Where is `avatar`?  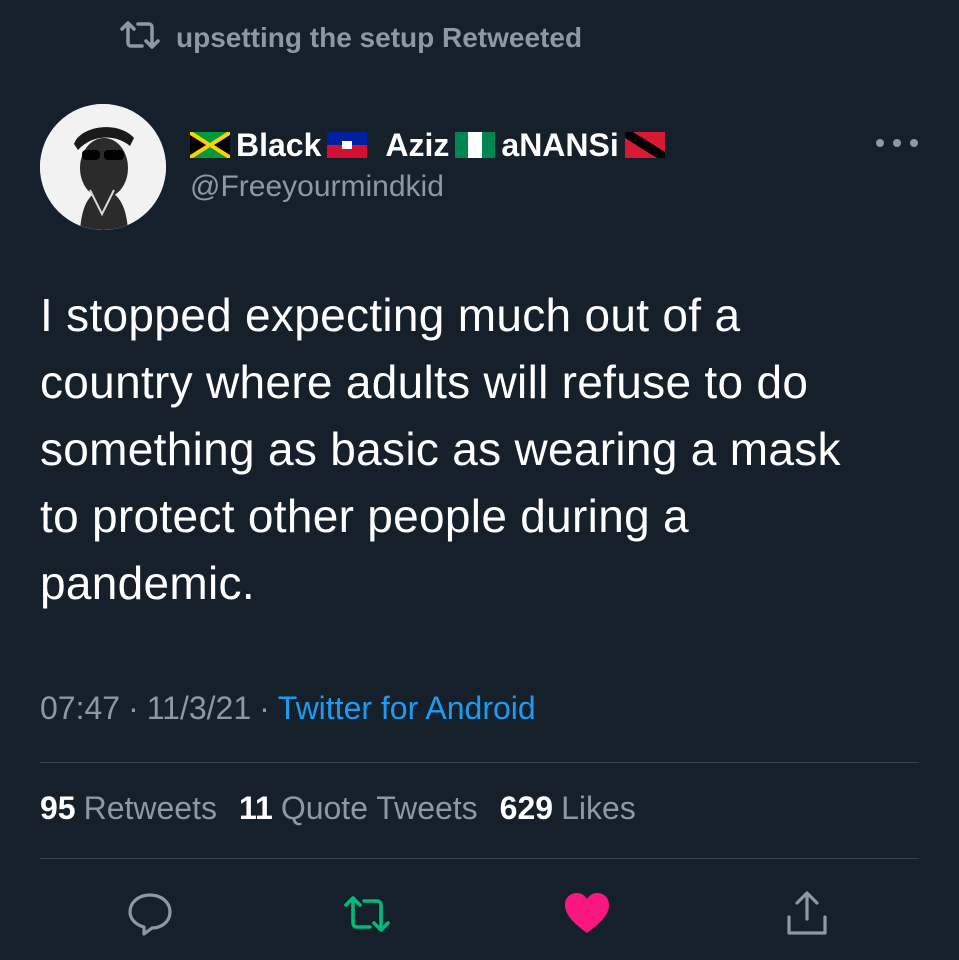 avatar is located at coordinates (103, 167).